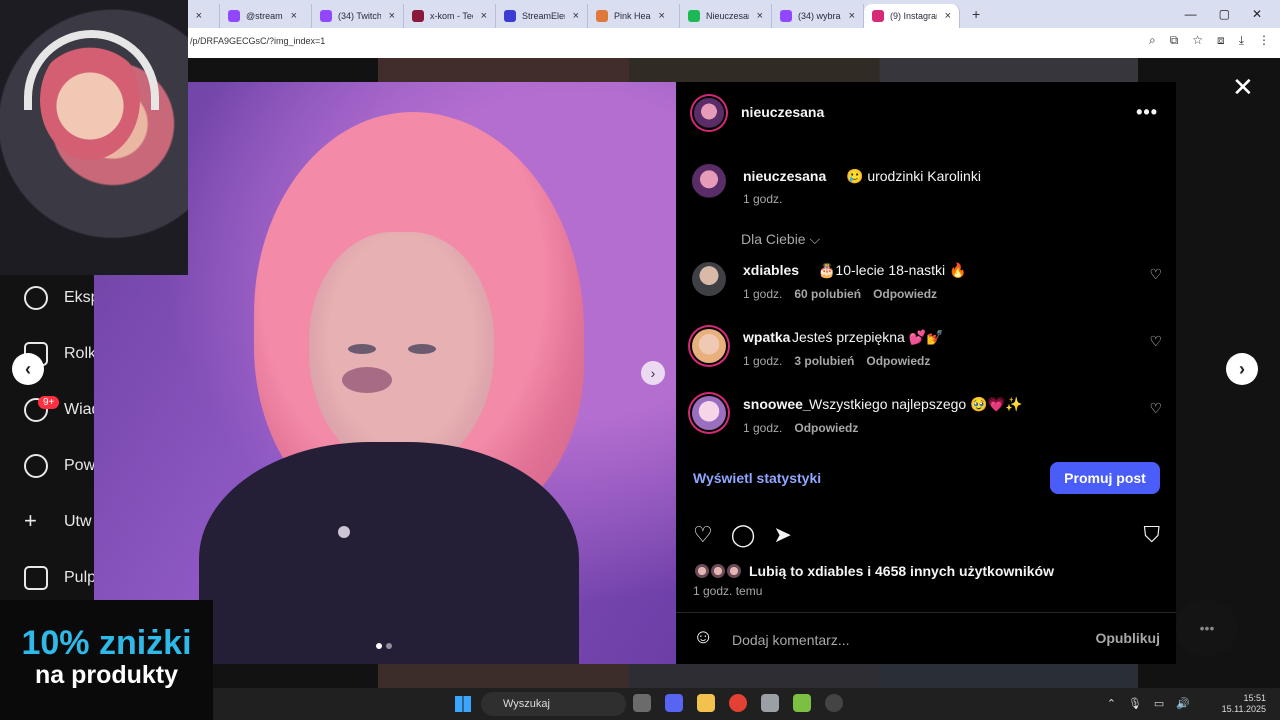 The height and width of the screenshot is (720, 1280). What do you see at coordinates (642, 703) in the screenshot?
I see `task-view-icon` at bounding box center [642, 703].